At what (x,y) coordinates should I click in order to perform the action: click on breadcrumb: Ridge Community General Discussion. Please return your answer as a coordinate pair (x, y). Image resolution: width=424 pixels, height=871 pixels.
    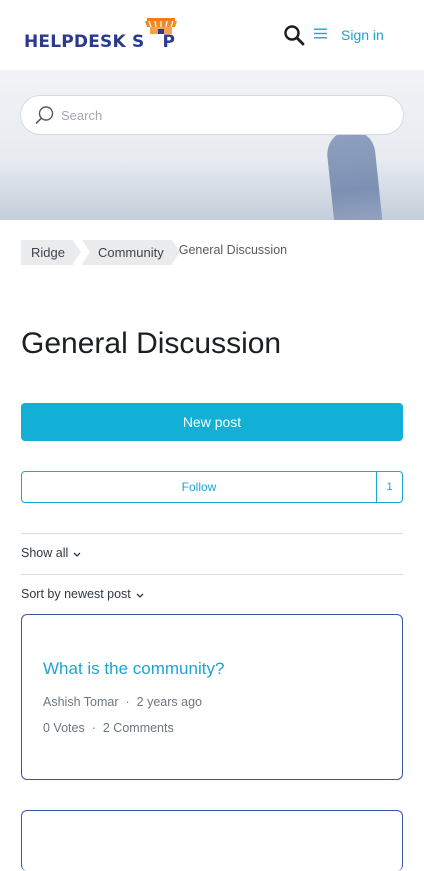
    Looking at the image, I should click on (154, 252).